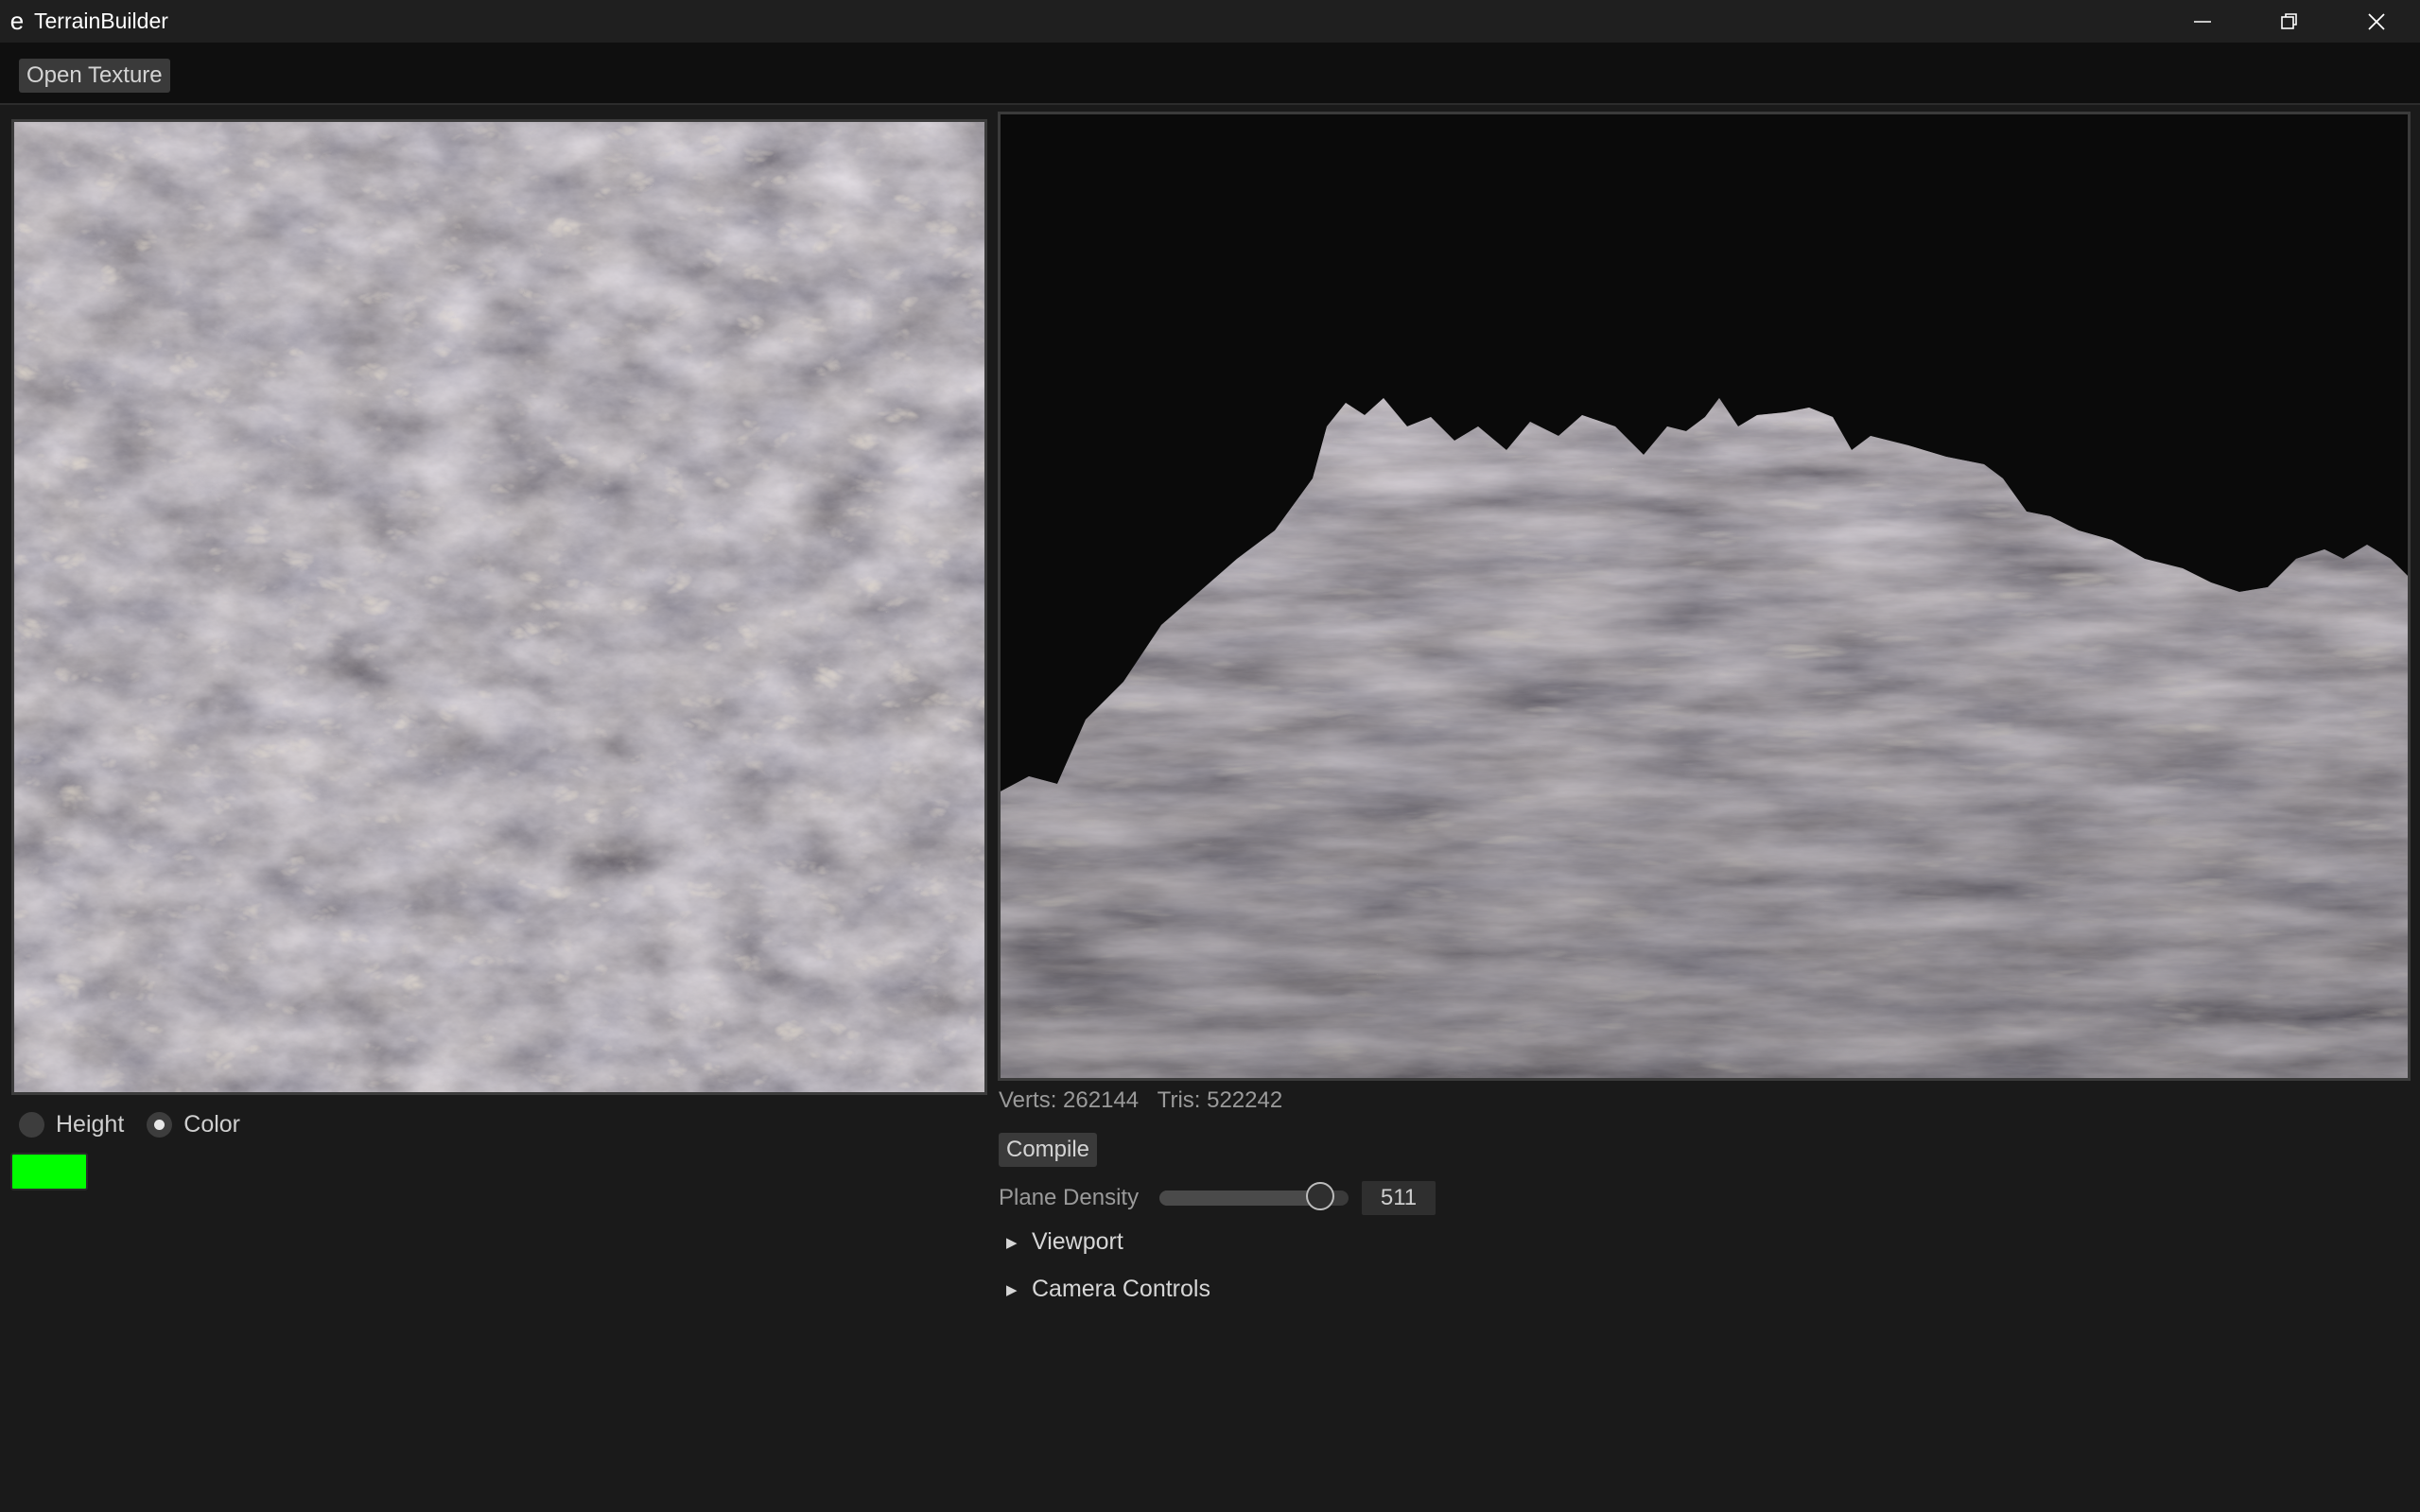 This screenshot has width=2420, height=1512. Describe the element at coordinates (101, 21) in the screenshot. I see `window-title: TerrainBuilder` at that location.